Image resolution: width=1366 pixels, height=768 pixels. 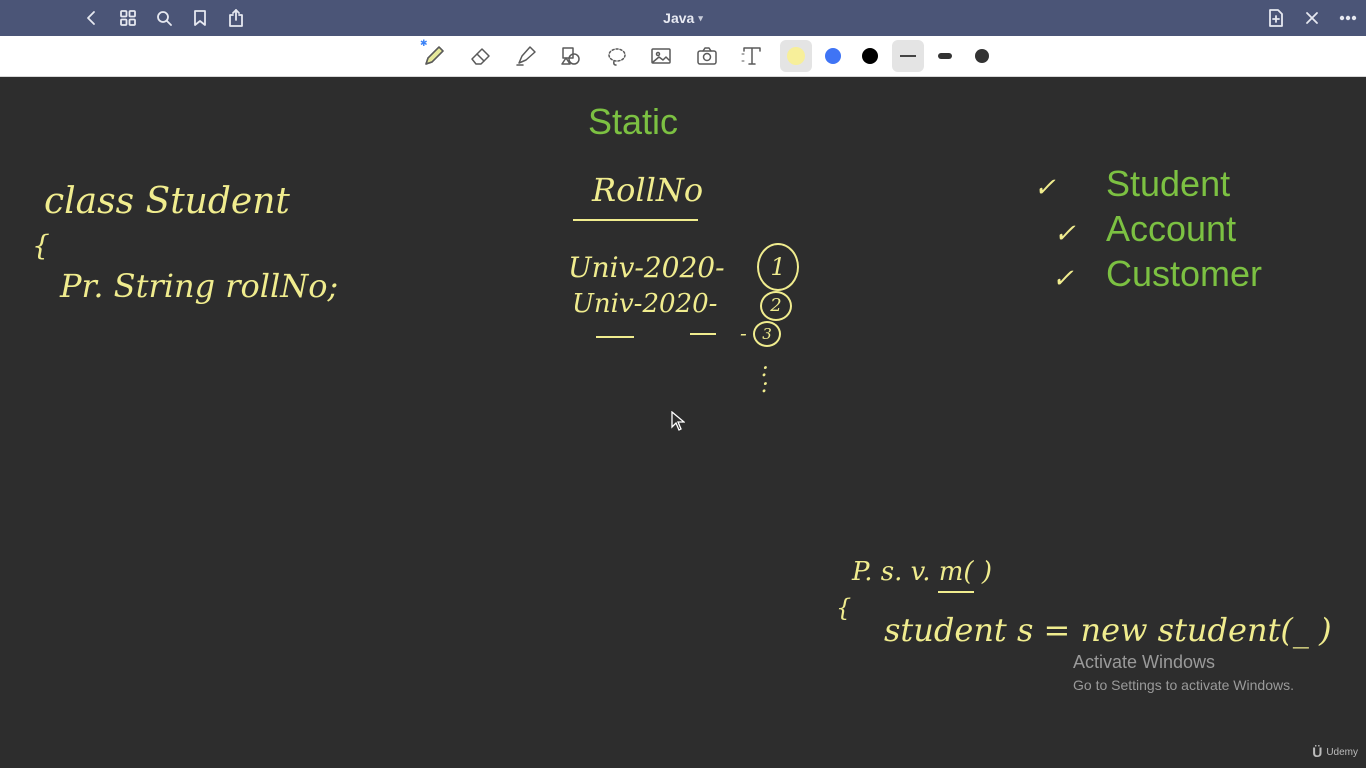 I want to click on stroke-thin, so click(x=908, y=56).